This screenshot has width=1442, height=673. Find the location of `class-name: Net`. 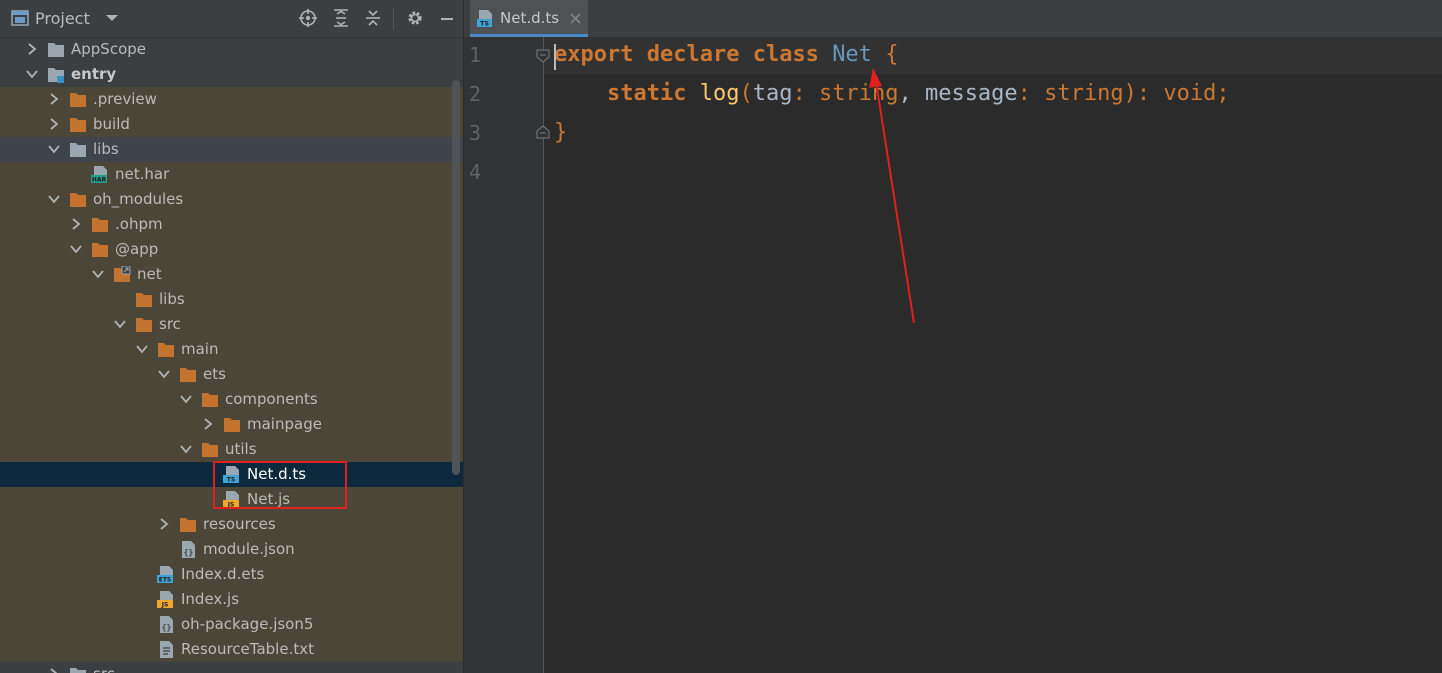

class-name: Net is located at coordinates (852, 54).